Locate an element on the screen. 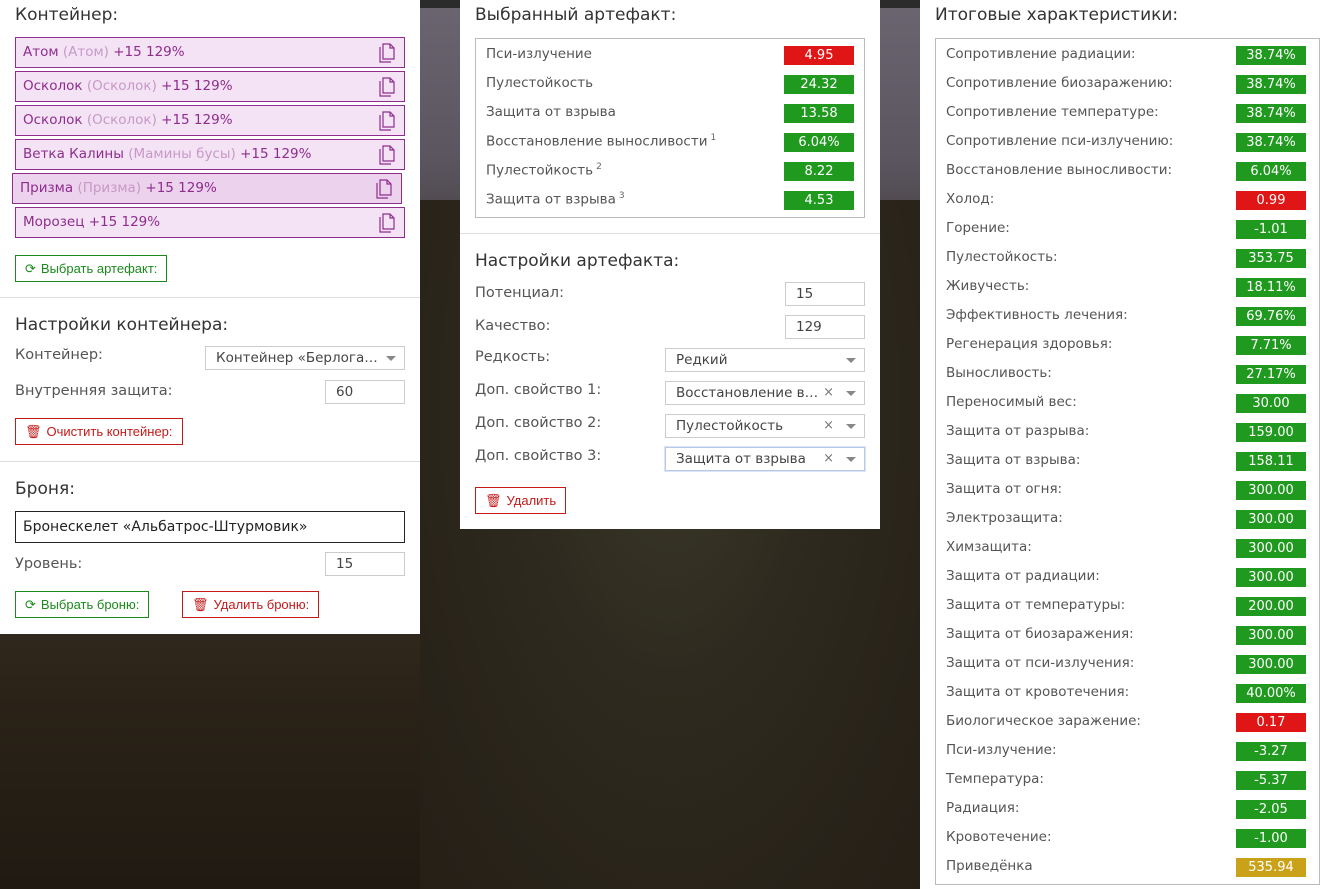 The image size is (1327, 889). slot-name: Морозец is located at coordinates (54, 222).